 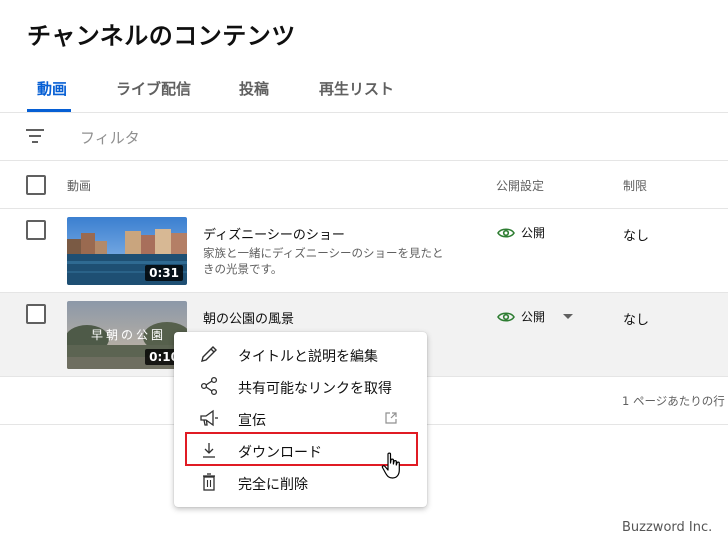 What do you see at coordinates (79, 185) in the screenshot?
I see `header-video: 動画` at bounding box center [79, 185].